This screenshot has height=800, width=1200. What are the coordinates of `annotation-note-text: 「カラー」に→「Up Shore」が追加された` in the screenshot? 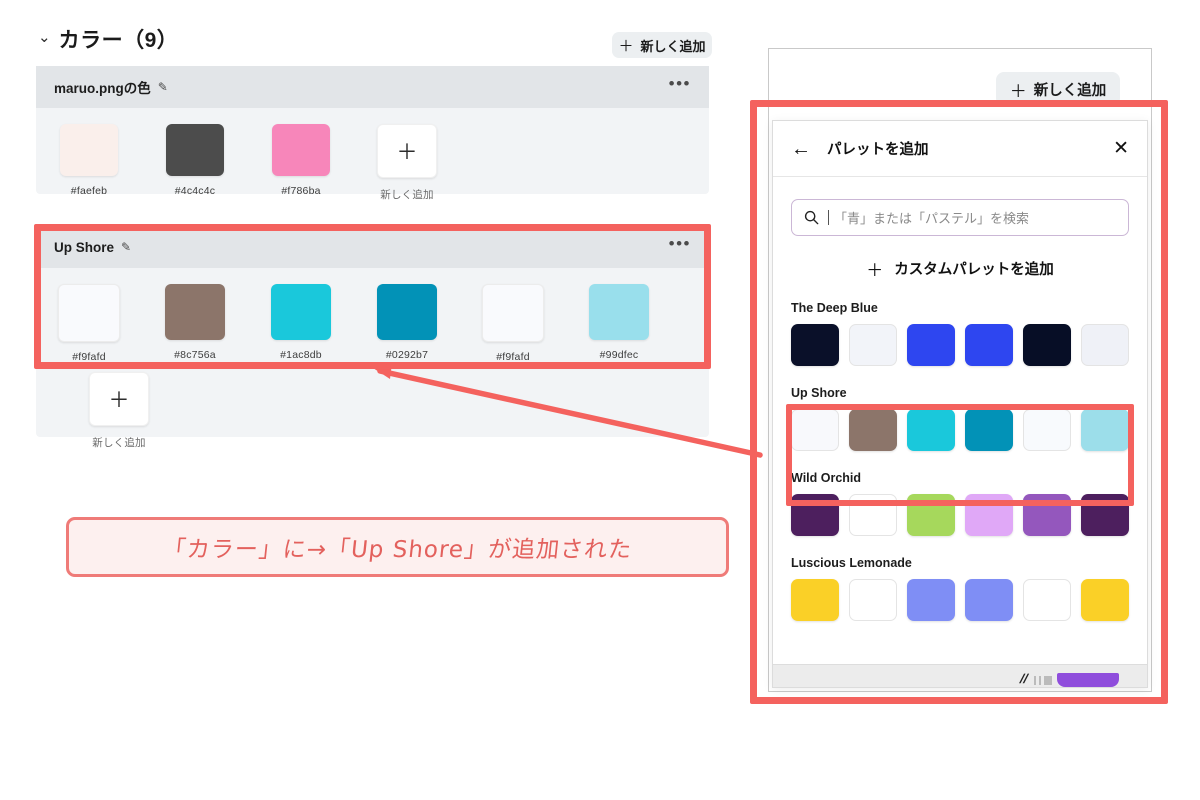 It's located at (397, 550).